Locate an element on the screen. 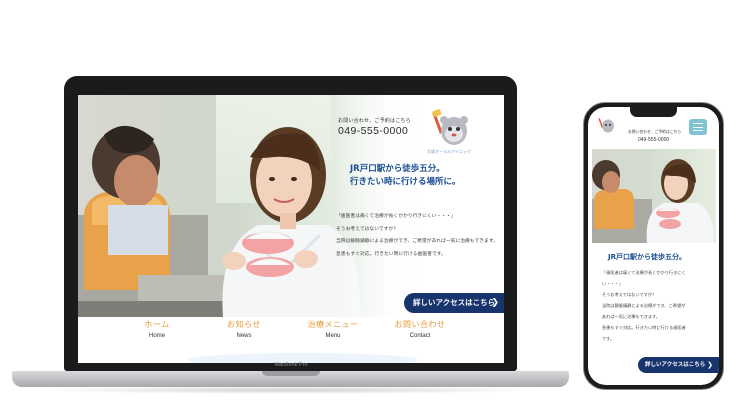  patient-man-illustration is located at coordinates (130, 190).